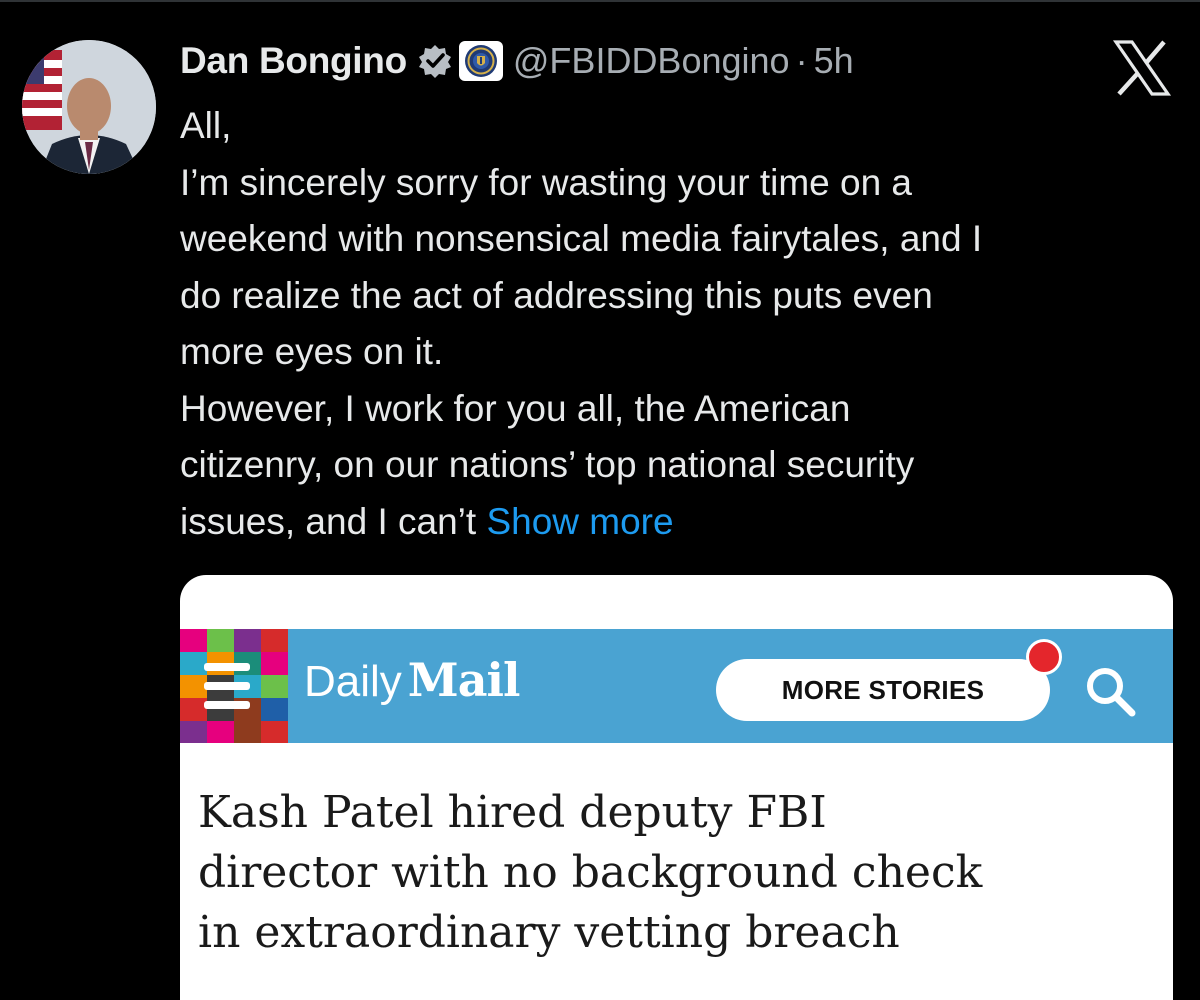 This screenshot has height=1000, width=1200. What do you see at coordinates (600, 1) in the screenshot?
I see `top-divider` at bounding box center [600, 1].